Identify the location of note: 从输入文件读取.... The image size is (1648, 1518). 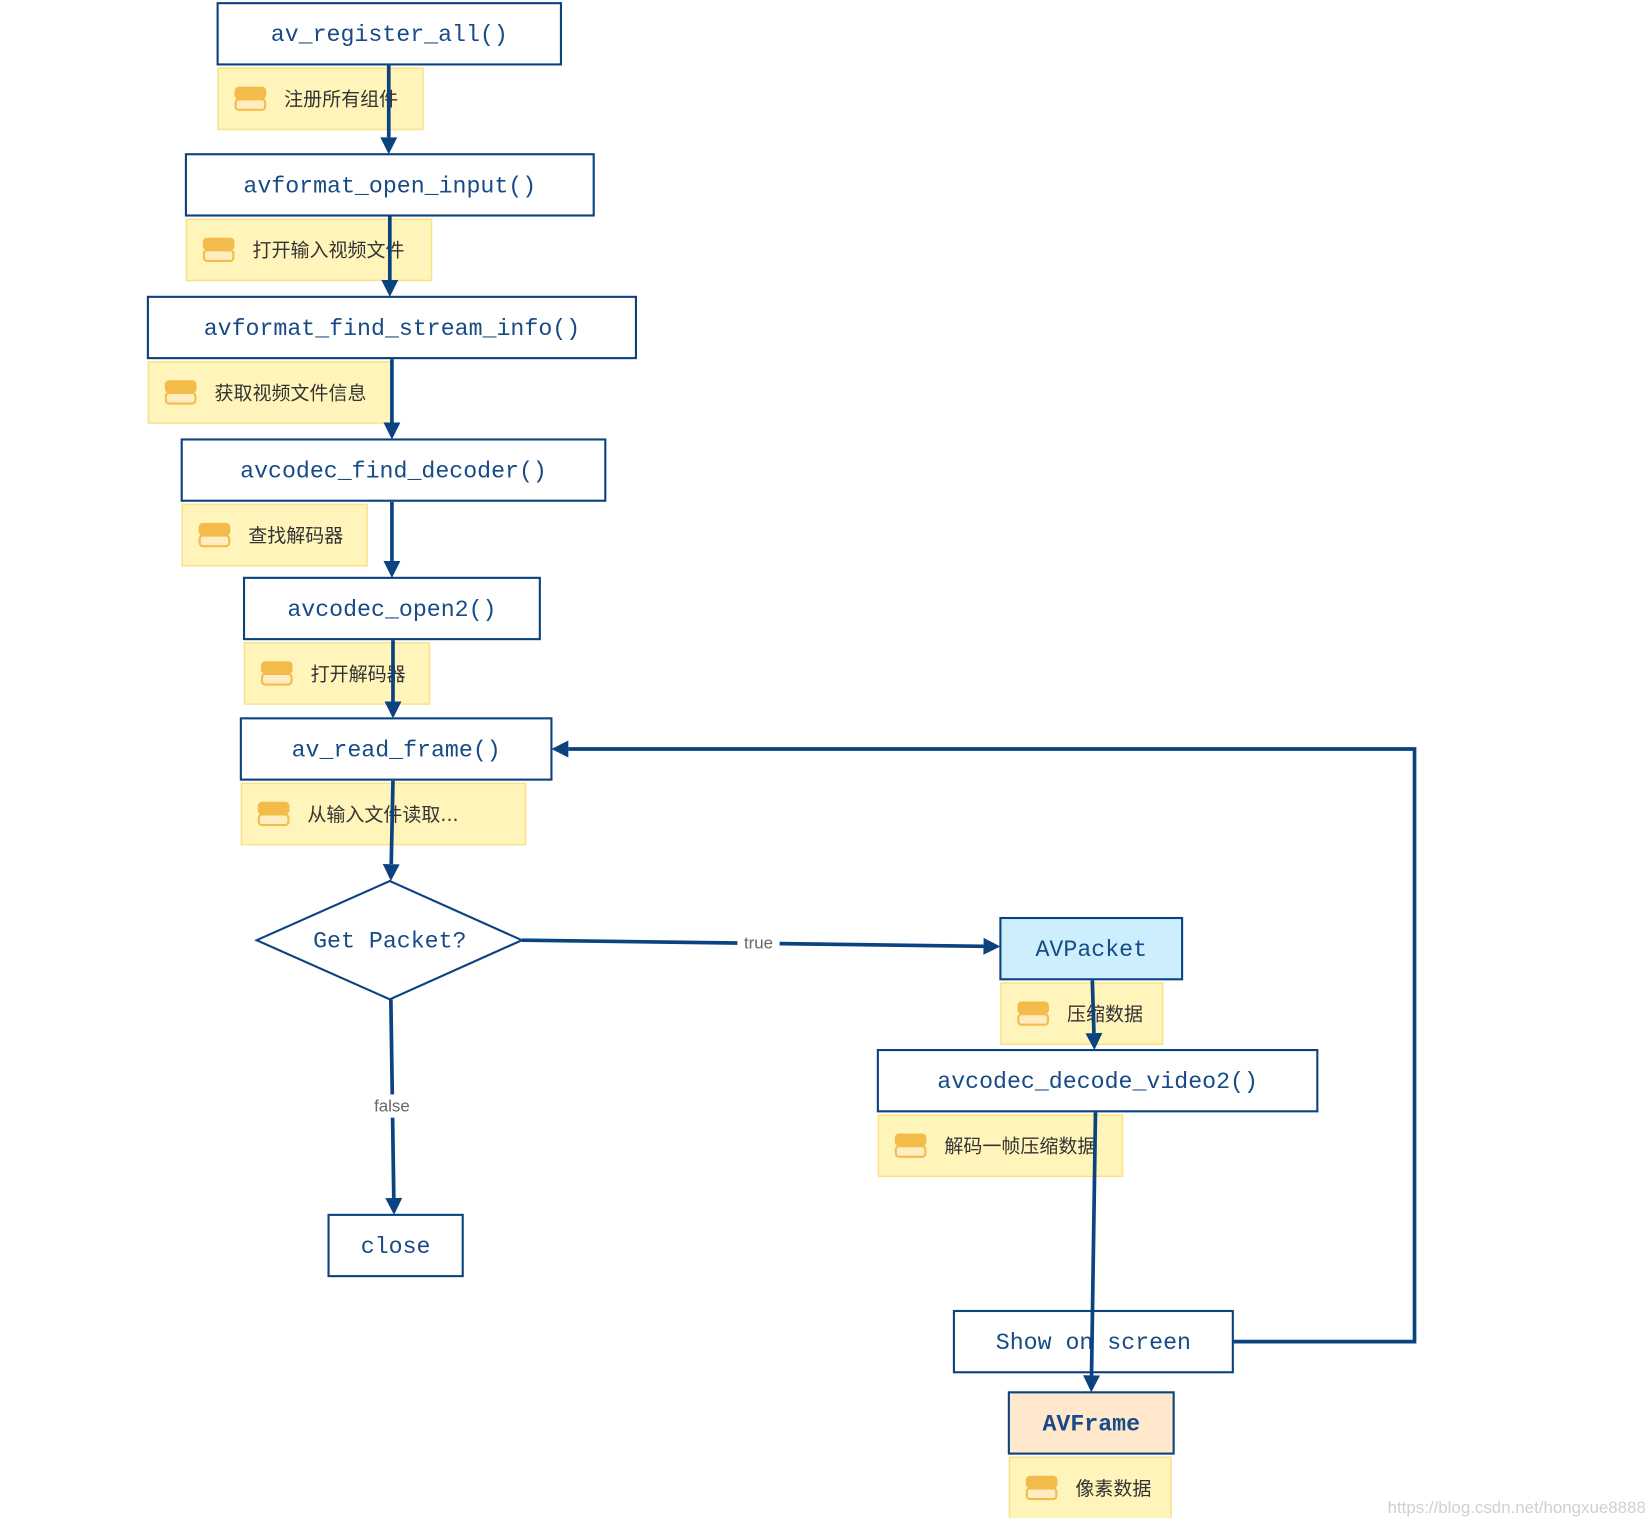
(383, 814).